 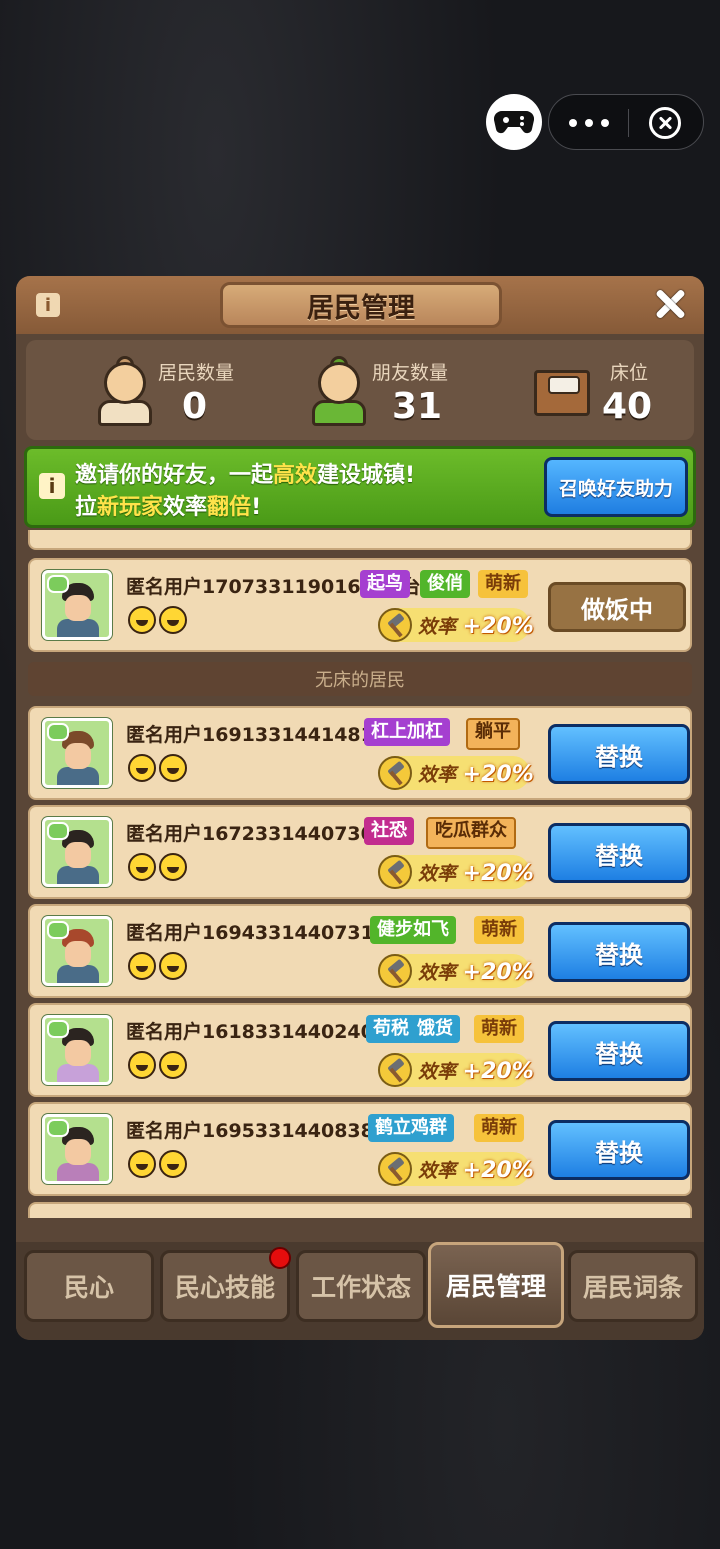 What do you see at coordinates (471, 833) in the screenshot?
I see `trait-tag: 吃瓜群众` at bounding box center [471, 833].